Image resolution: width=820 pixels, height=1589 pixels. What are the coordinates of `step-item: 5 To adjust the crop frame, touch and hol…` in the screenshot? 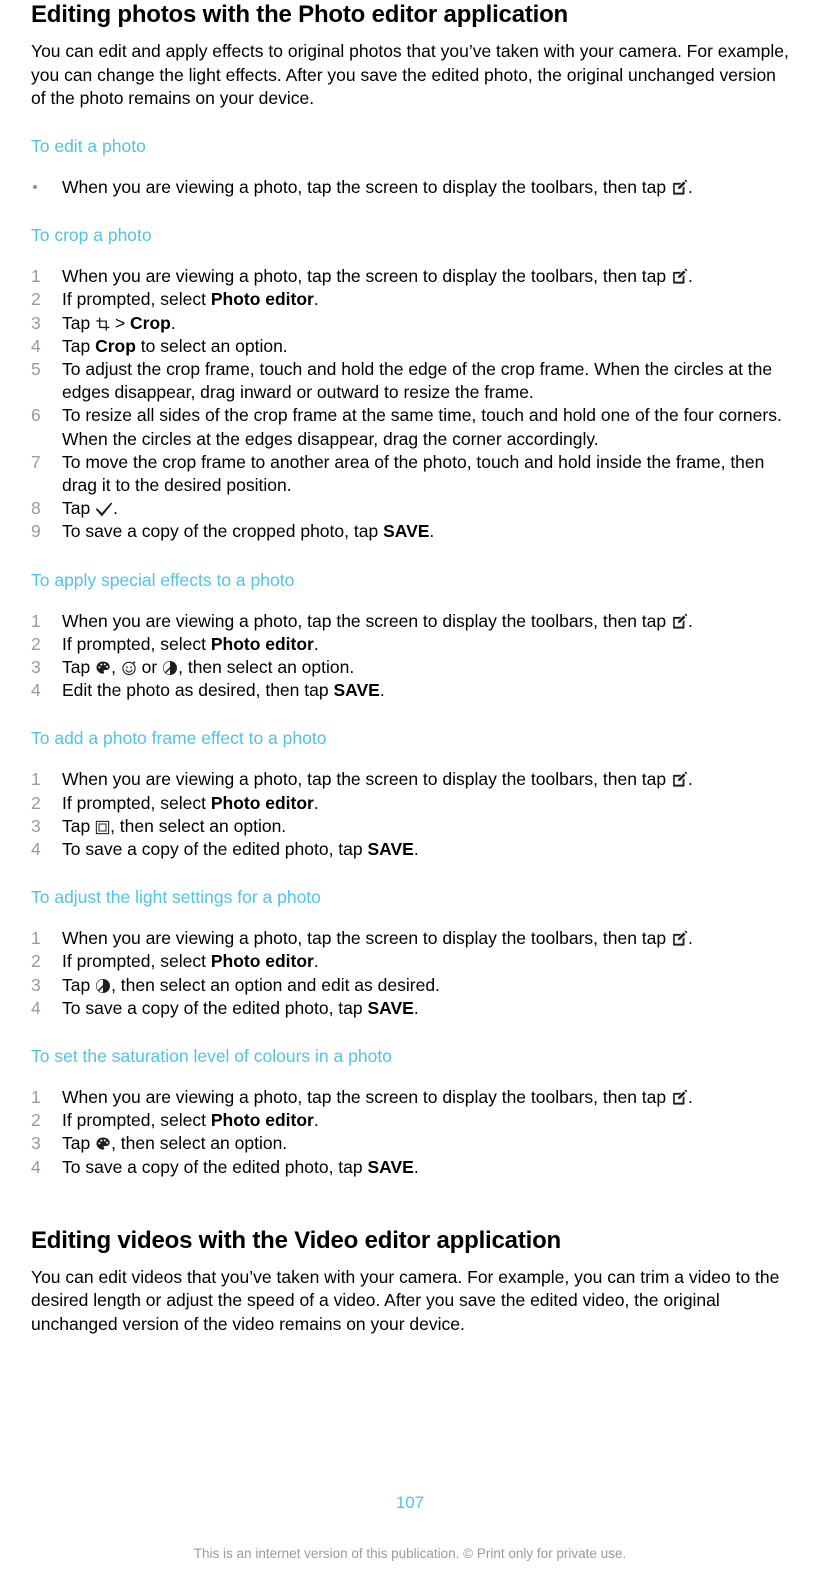 It's located at (410, 381).